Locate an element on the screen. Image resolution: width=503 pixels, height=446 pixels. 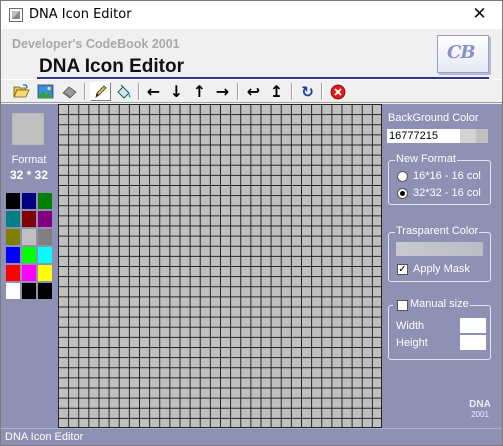
pencil-icon is located at coordinates (101, 91).